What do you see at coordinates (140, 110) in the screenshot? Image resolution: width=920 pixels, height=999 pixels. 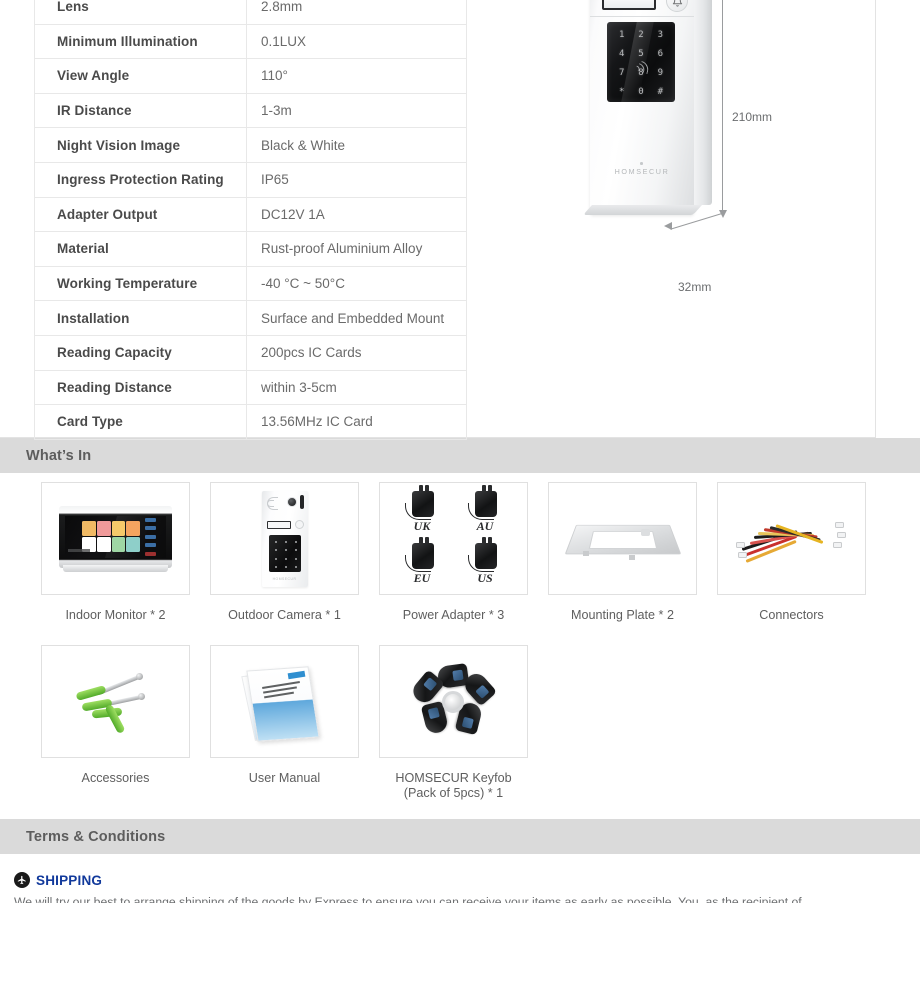 I see `spec-key: IR Distance` at bounding box center [140, 110].